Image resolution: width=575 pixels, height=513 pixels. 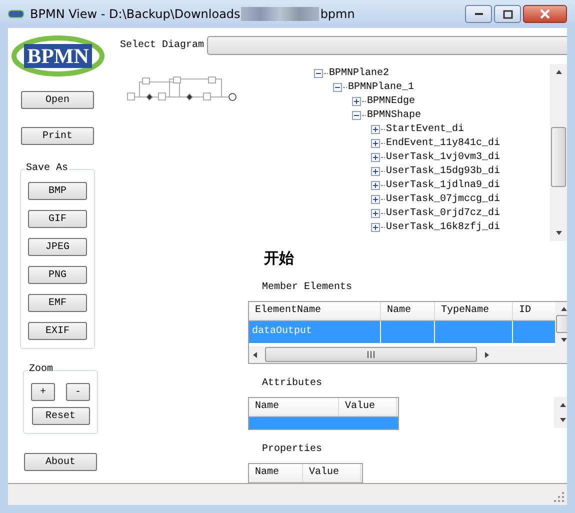 What do you see at coordinates (337, 14) in the screenshot?
I see `window-title-suffix: bpmn` at bounding box center [337, 14].